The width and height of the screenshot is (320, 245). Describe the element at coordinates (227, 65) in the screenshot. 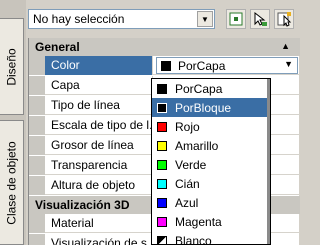

I see `color-dropdown: PorCapa ▼` at that location.